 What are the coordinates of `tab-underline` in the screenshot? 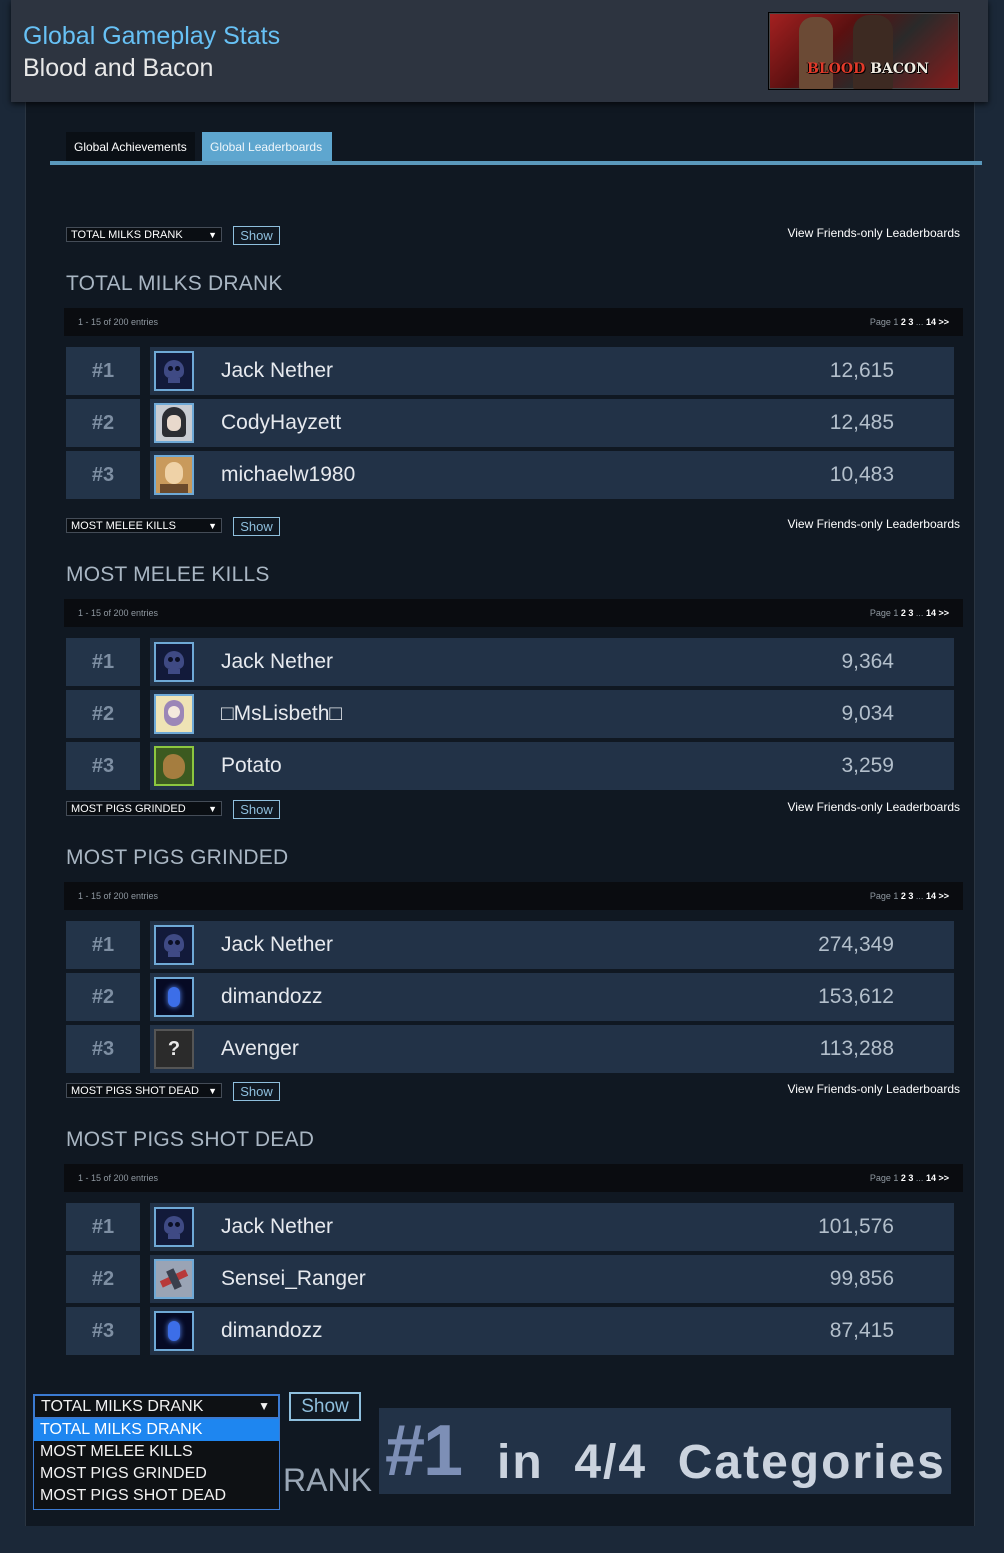 It's located at (516, 163).